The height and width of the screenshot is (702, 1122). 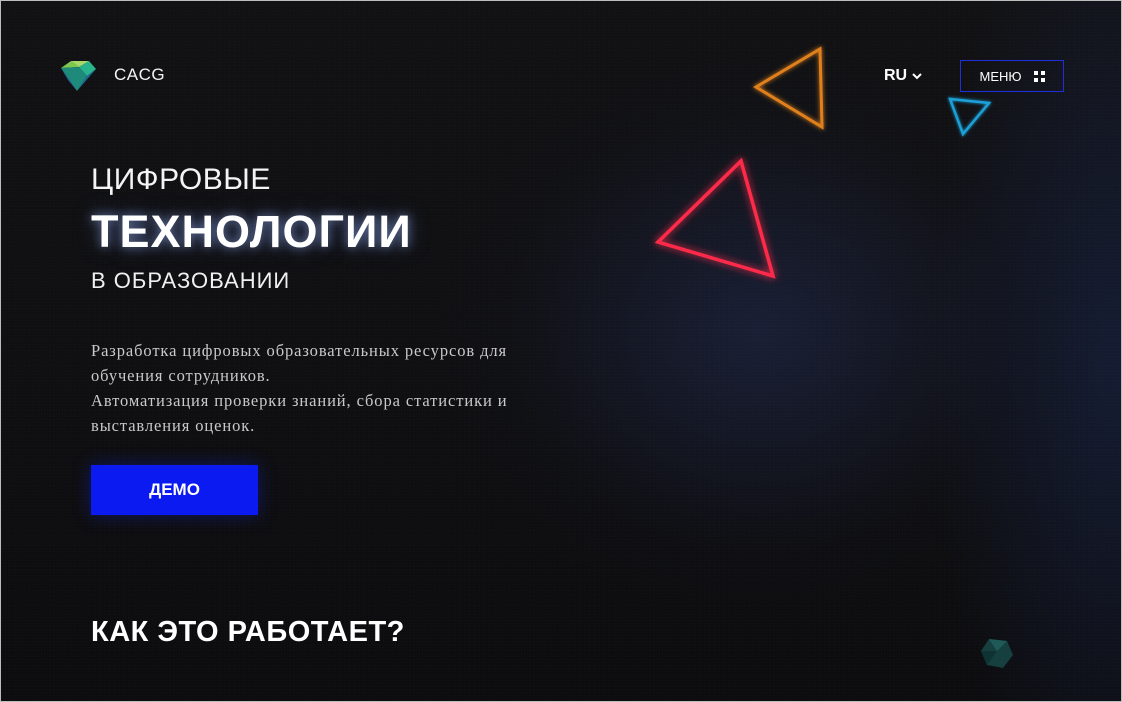 I want to click on orange-triangle-decoration, so click(x=788, y=88).